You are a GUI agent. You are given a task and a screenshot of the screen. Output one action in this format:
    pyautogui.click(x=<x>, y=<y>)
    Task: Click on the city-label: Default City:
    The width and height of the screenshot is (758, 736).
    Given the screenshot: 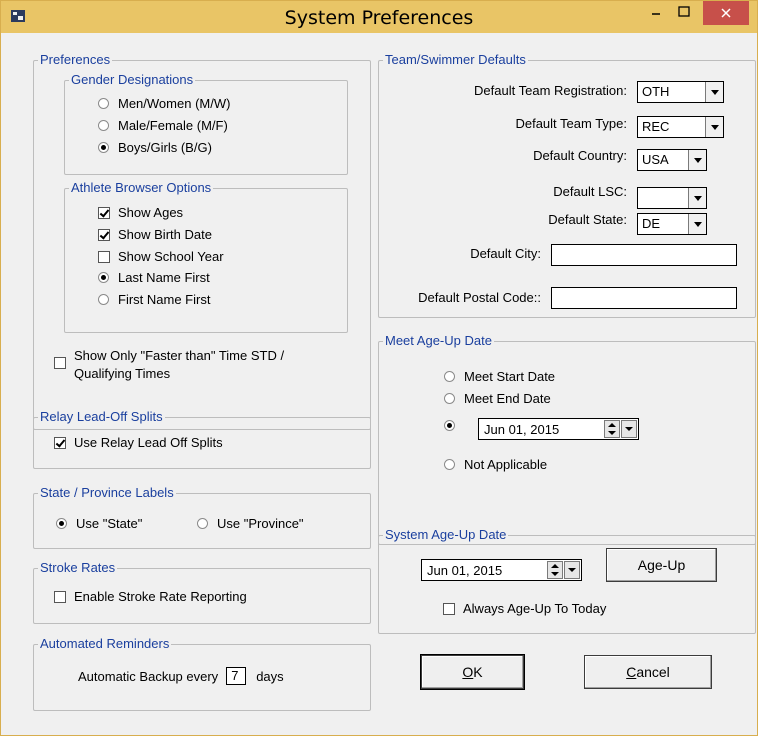 What is the action you would take?
    pyautogui.click(x=505, y=253)
    